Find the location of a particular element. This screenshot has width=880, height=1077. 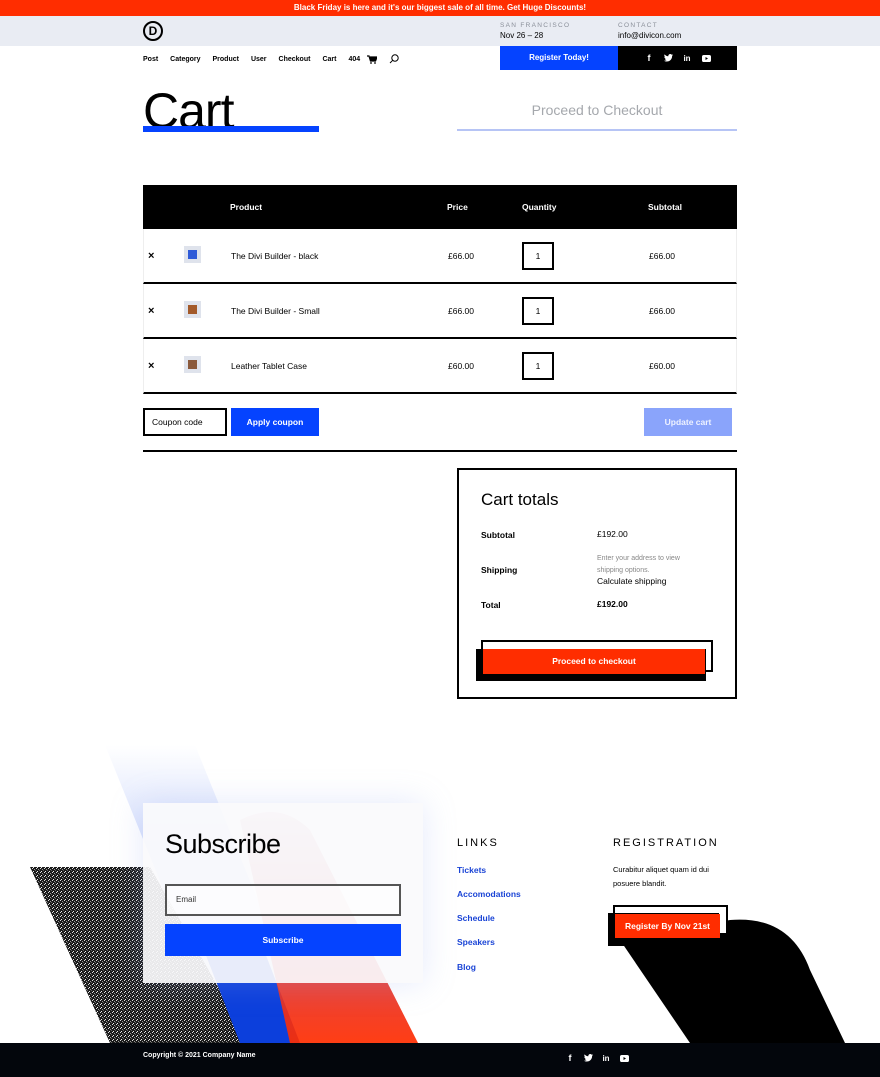

product-name: Leather Tablet Case is located at coordinates (269, 366).